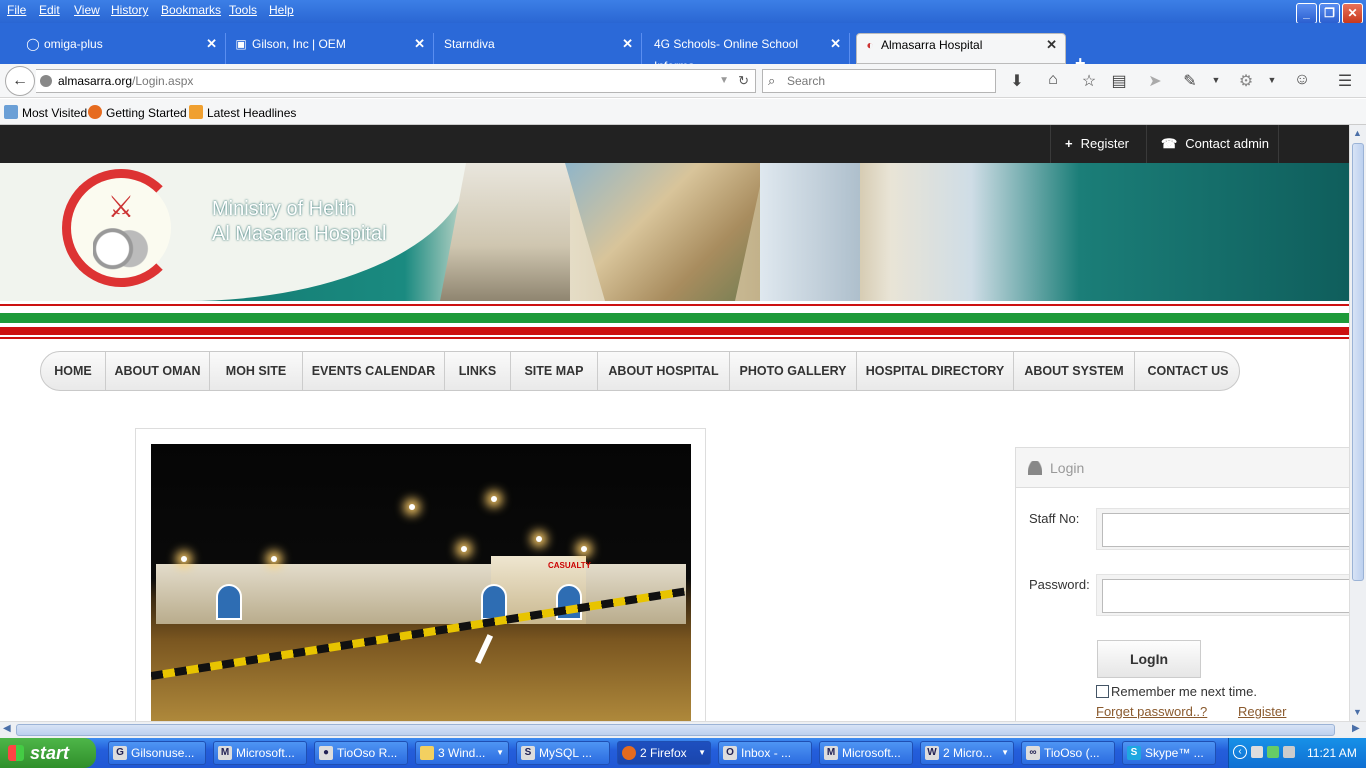 This screenshot has height=768, width=1366. What do you see at coordinates (1273, 752) in the screenshot?
I see `security-icon` at bounding box center [1273, 752].